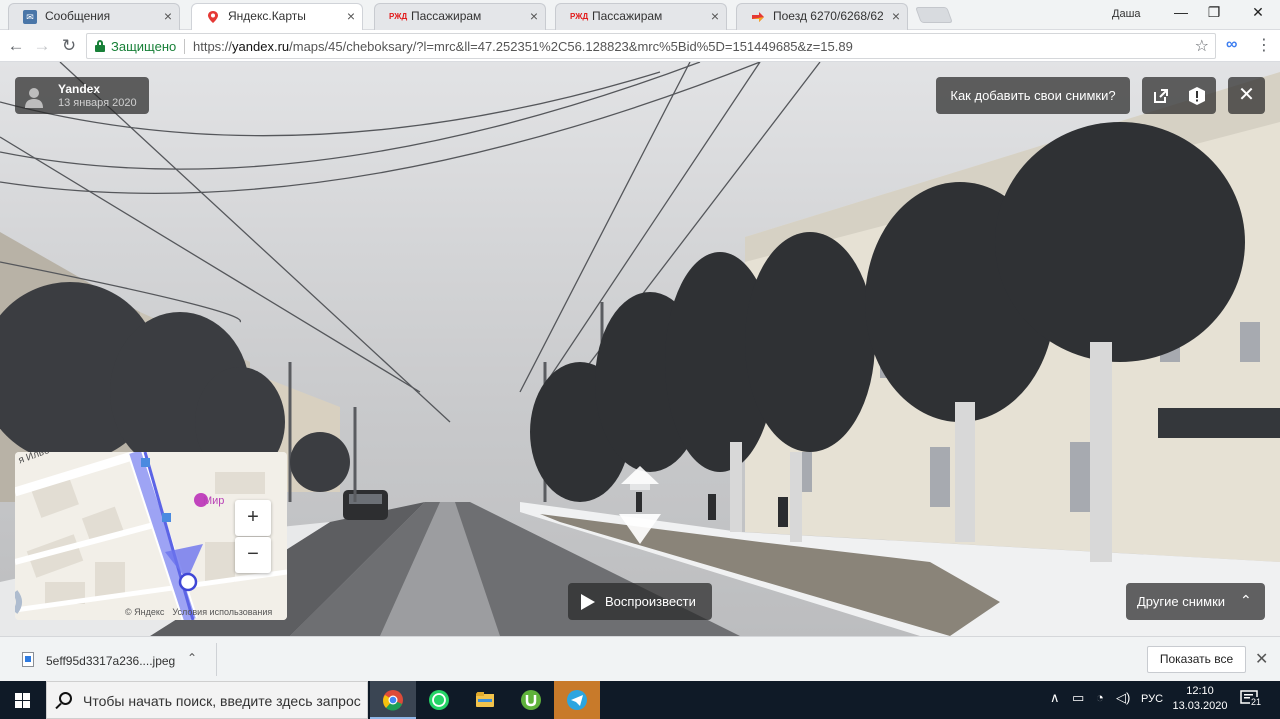  Describe the element at coordinates (216, 659) in the screenshot. I see `download-divider` at that location.